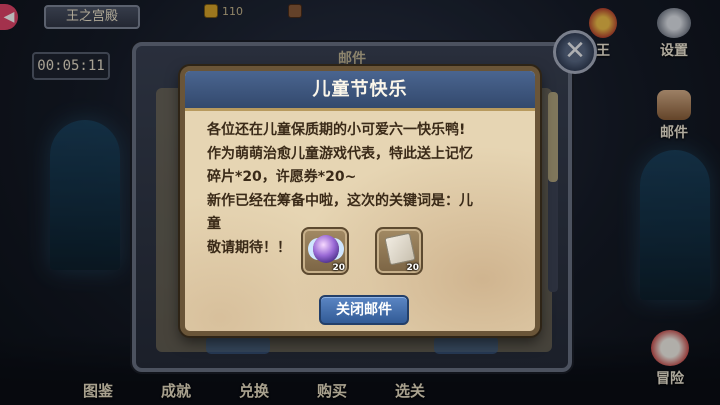 The image size is (720, 405). What do you see at coordinates (364, 310) in the screenshot?
I see `close-mail-button: 关闭邮件` at bounding box center [364, 310].